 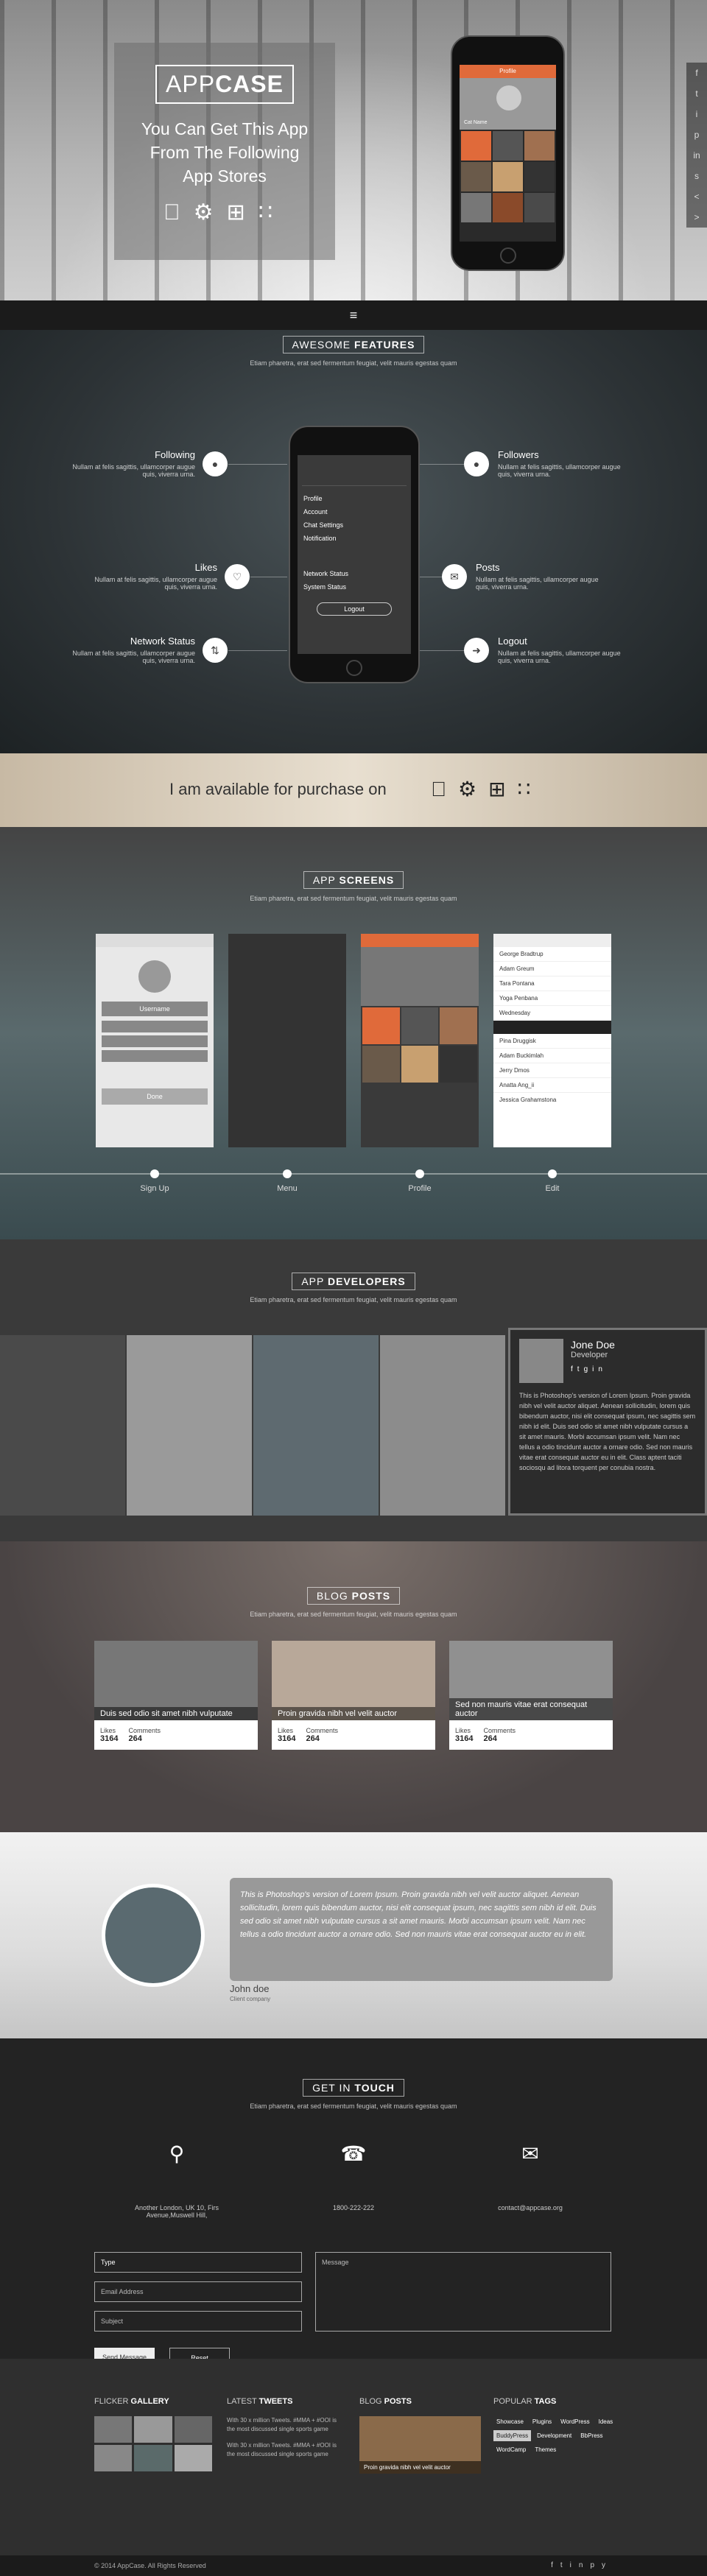 What do you see at coordinates (530, 2207) in the screenshot?
I see `contact-email: contact@appcase.org` at bounding box center [530, 2207].